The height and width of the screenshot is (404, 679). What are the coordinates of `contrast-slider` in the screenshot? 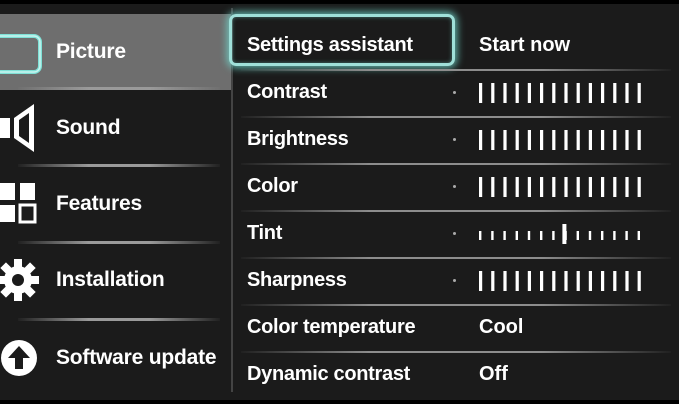 It's located at (563, 93).